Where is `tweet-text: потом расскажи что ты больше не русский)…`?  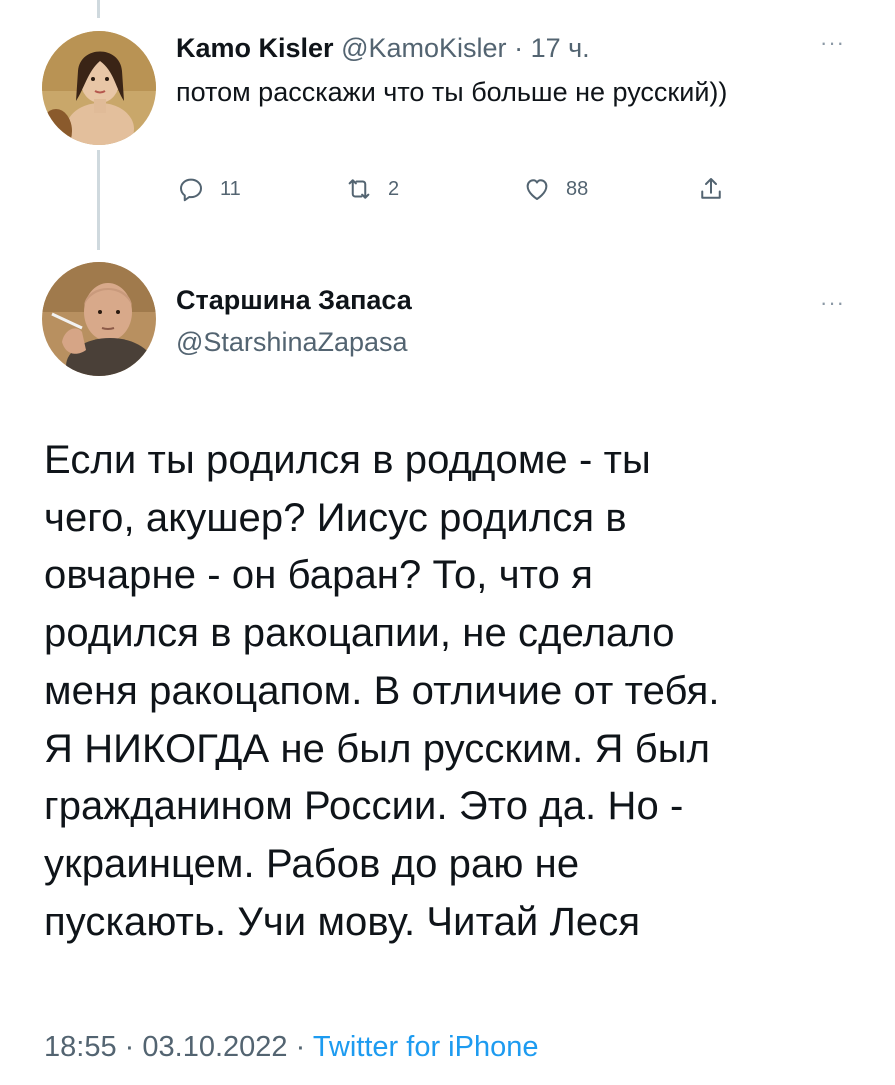 tweet-text: потом расскажи что ты больше не русский)… is located at coordinates (452, 92).